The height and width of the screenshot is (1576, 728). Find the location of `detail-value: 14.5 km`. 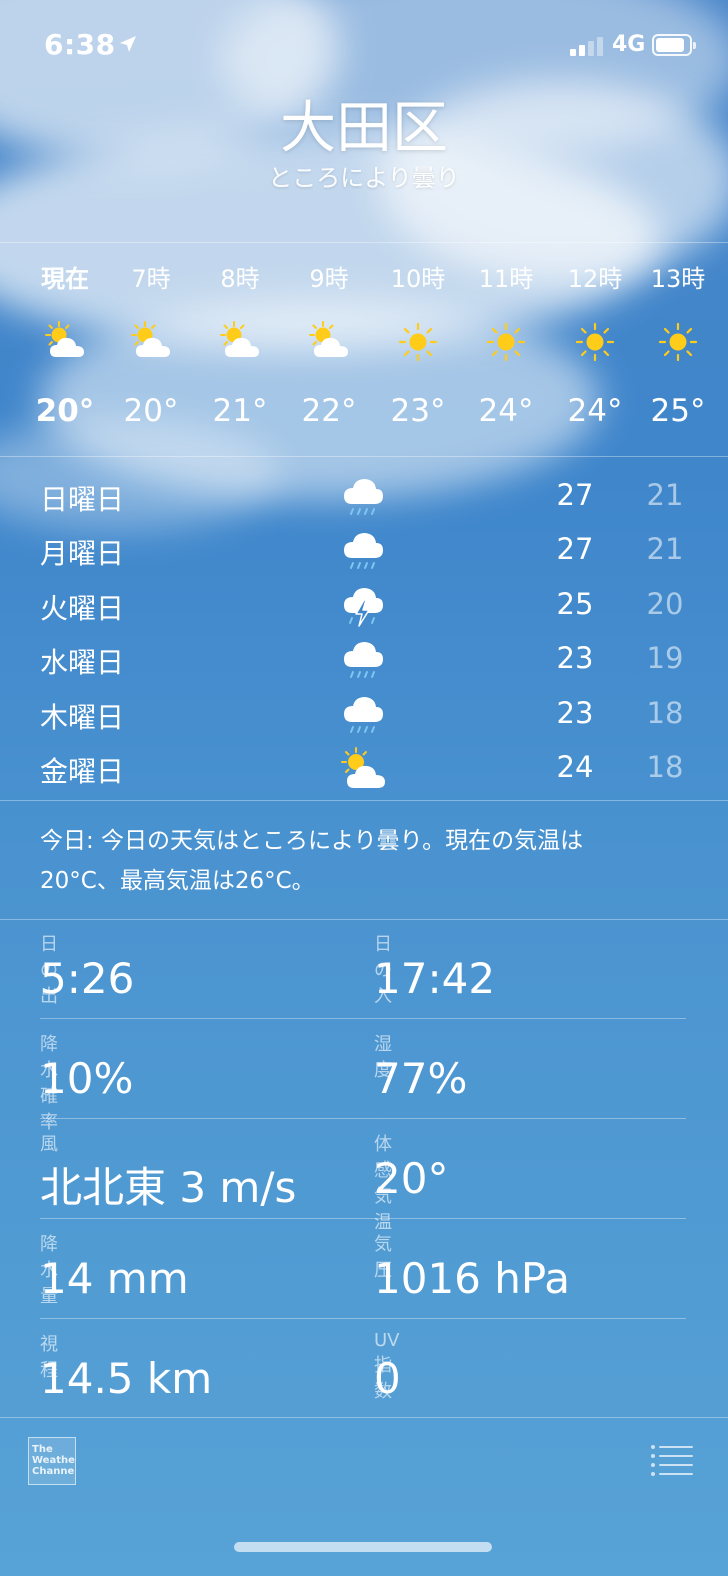

detail-value: 14.5 km is located at coordinates (126, 1378).